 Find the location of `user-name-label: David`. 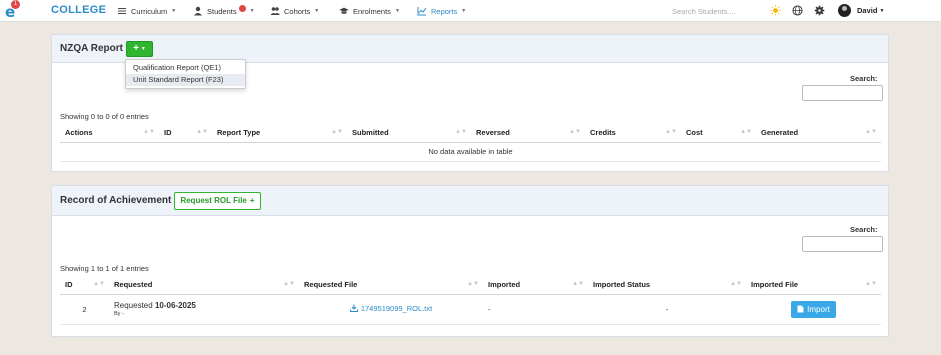

user-name-label: David is located at coordinates (867, 10).